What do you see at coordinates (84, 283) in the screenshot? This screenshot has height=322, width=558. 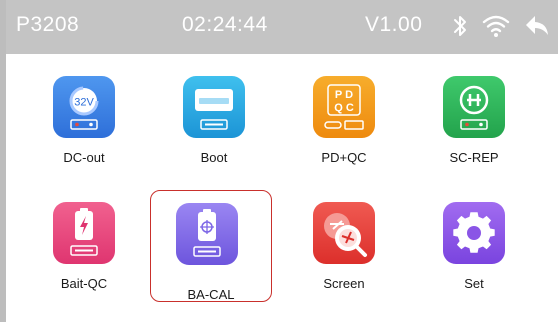 I see `app-label: Bait-QC` at bounding box center [84, 283].